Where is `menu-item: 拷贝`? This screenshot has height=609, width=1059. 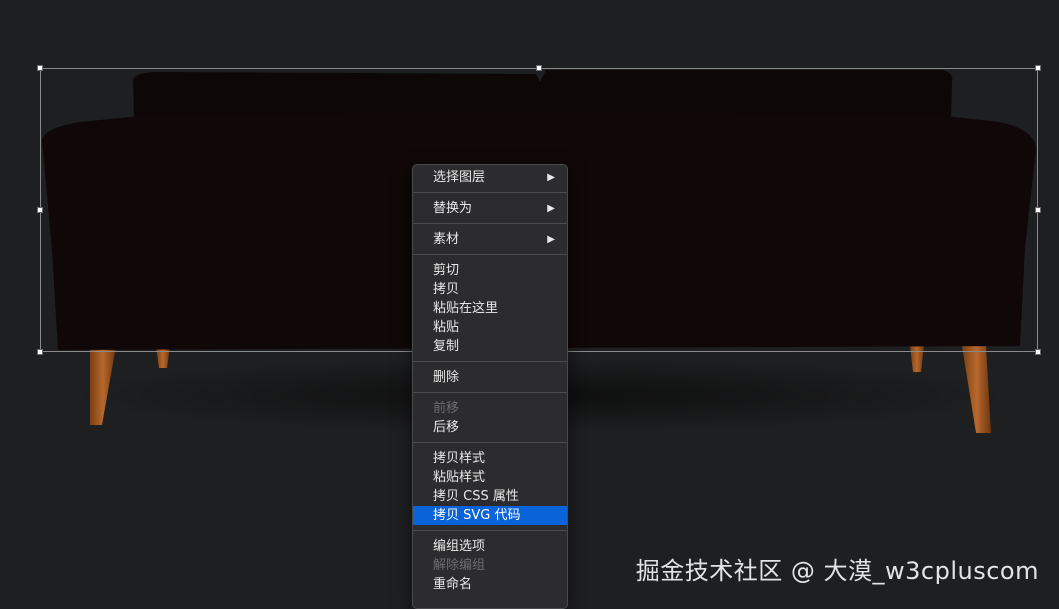
menu-item: 拷贝 is located at coordinates (490, 289).